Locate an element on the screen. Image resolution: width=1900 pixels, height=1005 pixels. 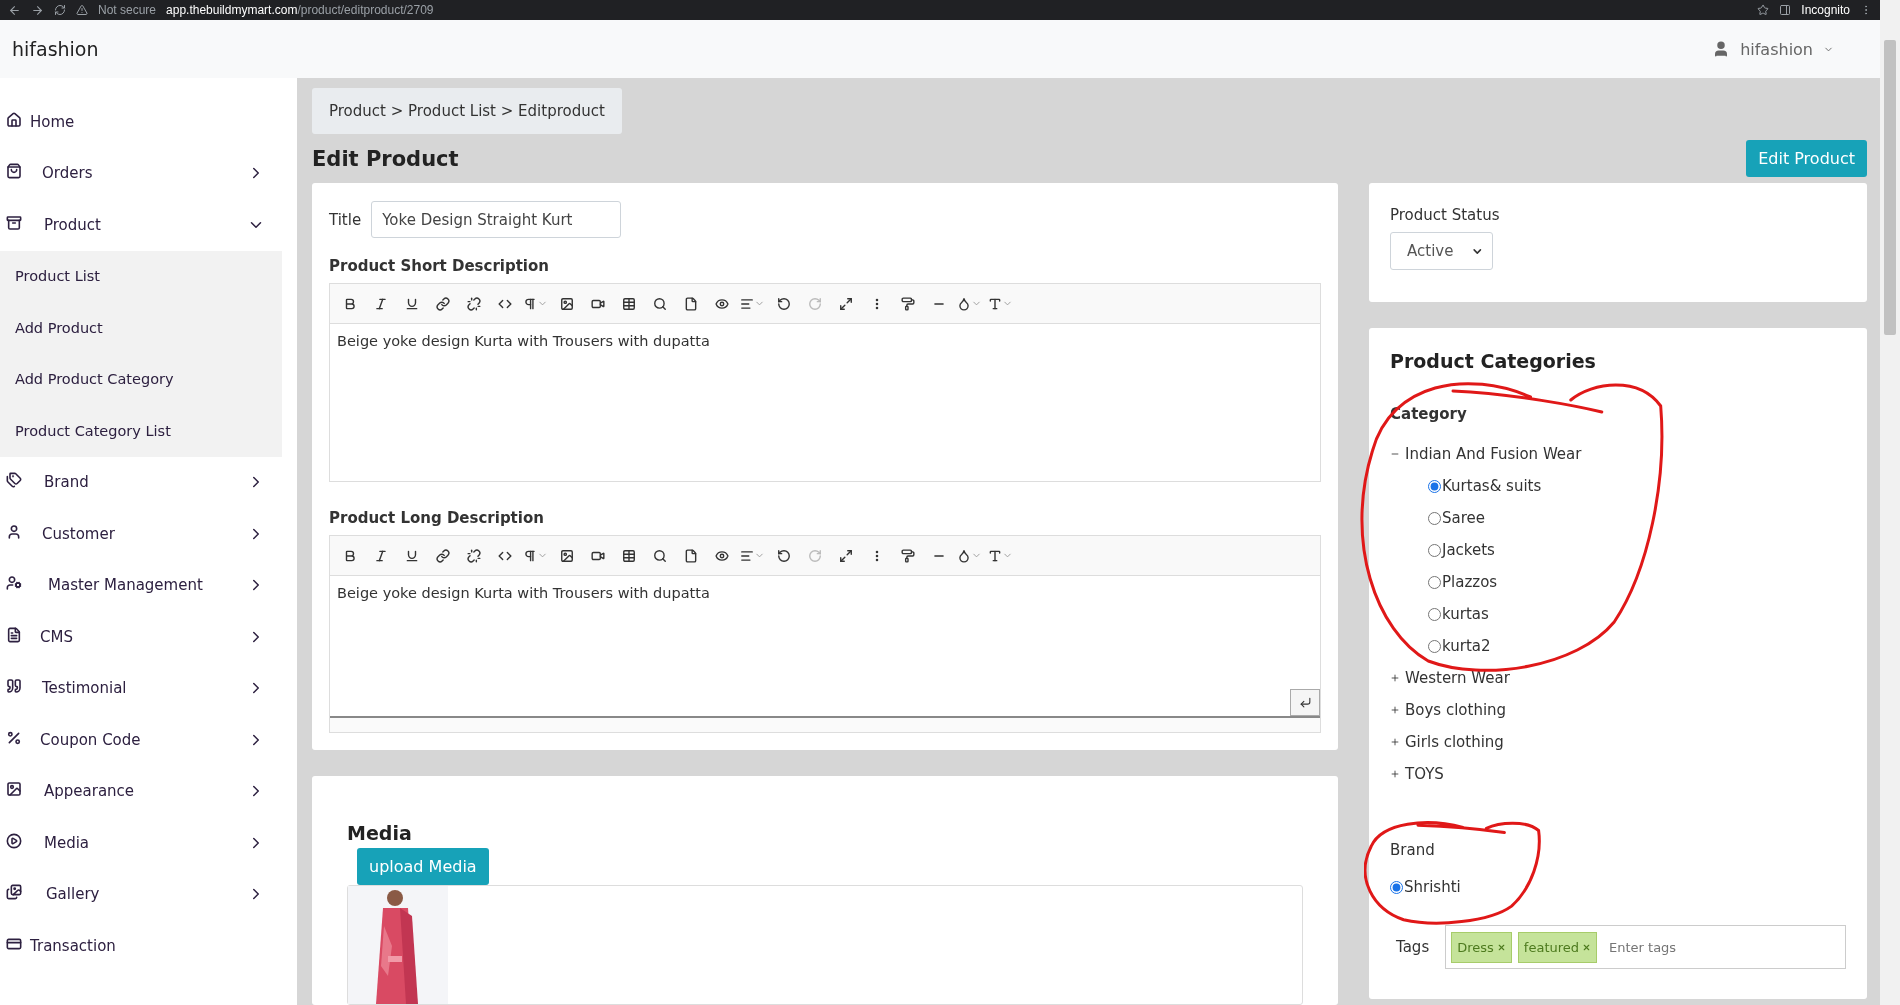
submenu-item: Add Product Category is located at coordinates (141, 379).